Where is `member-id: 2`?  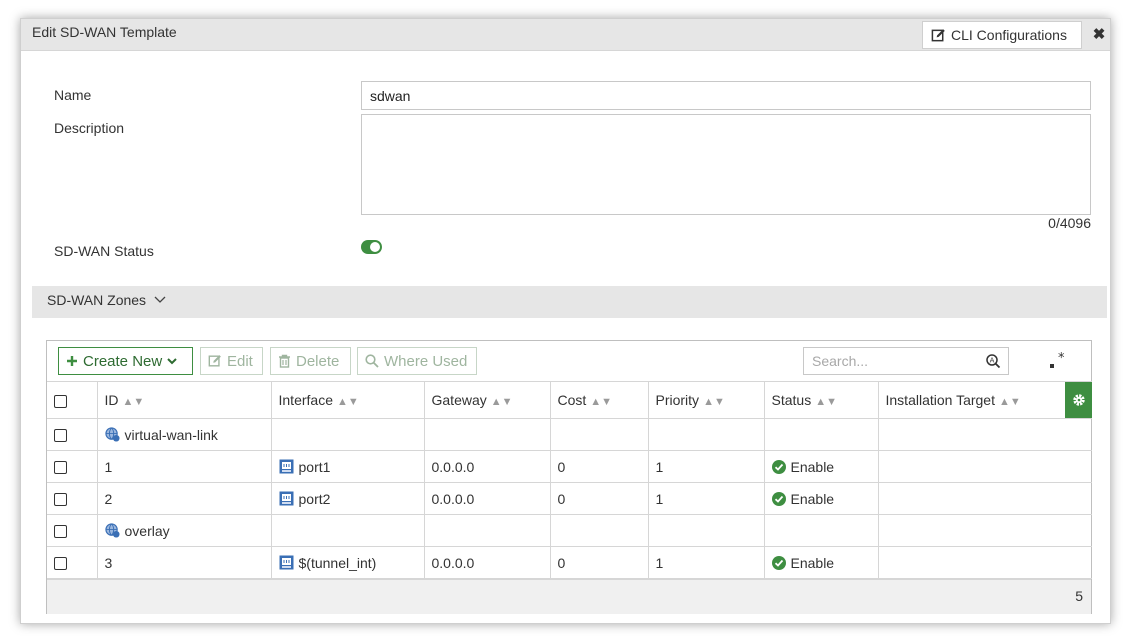 member-id: 2 is located at coordinates (184, 498).